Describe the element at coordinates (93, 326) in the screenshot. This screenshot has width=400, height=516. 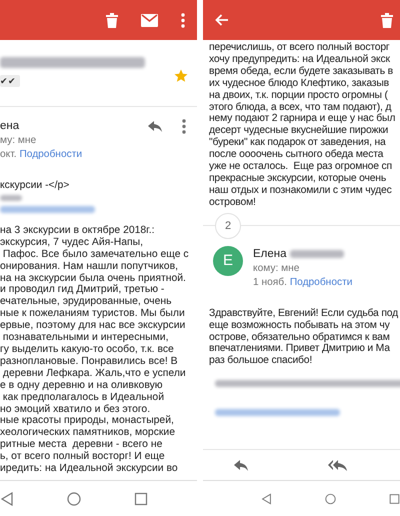
I see `message-text-line: ервые, поэтому для нас все экскурсии` at that location.